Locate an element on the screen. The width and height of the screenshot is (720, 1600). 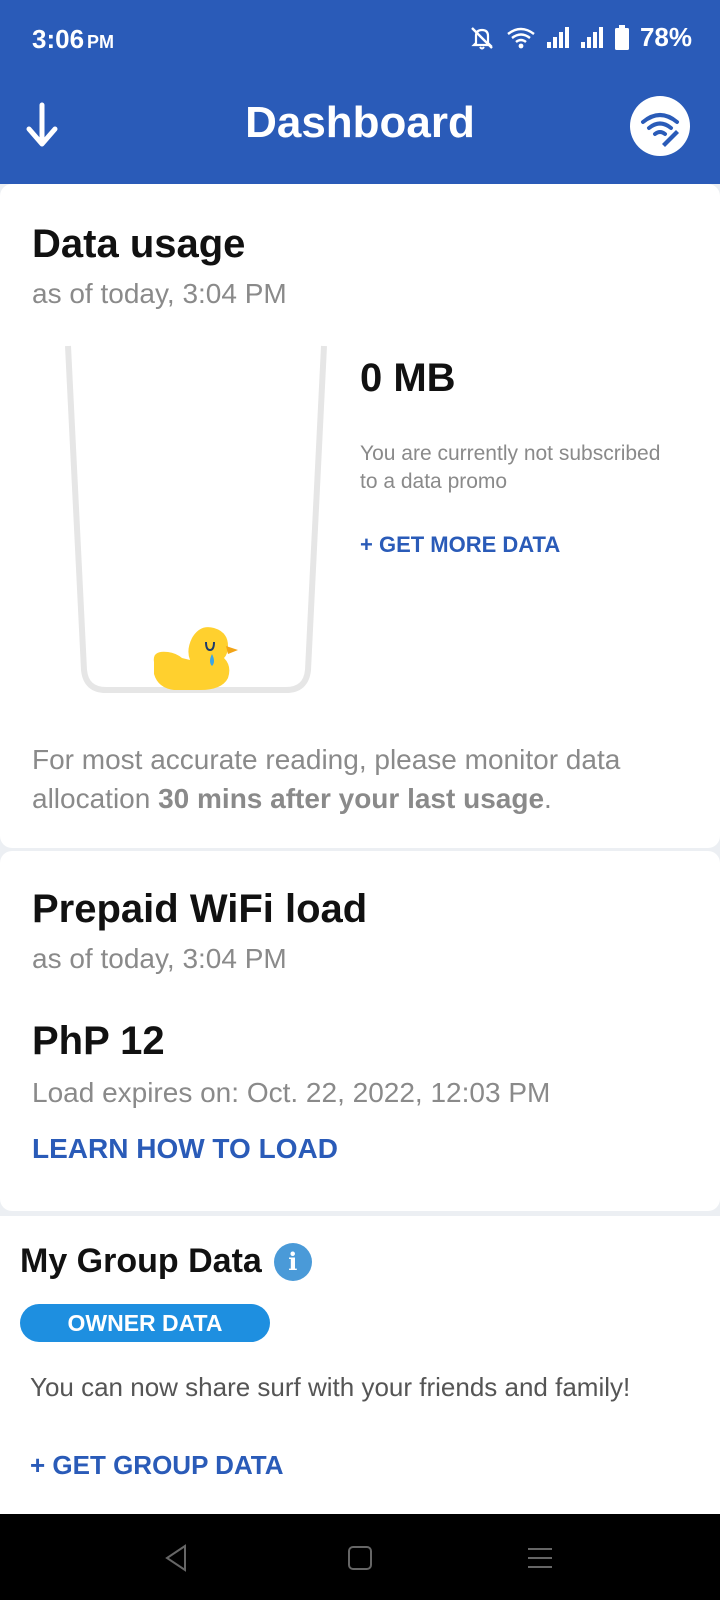
battery-percent: 78% is located at coordinates (665, 37).